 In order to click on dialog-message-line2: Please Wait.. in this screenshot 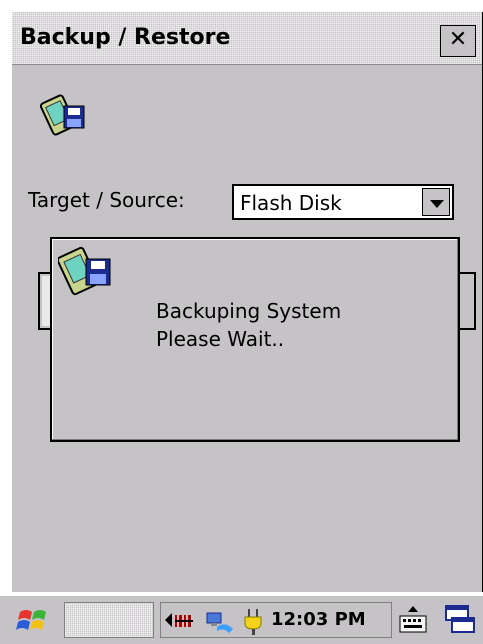, I will do `click(220, 339)`.